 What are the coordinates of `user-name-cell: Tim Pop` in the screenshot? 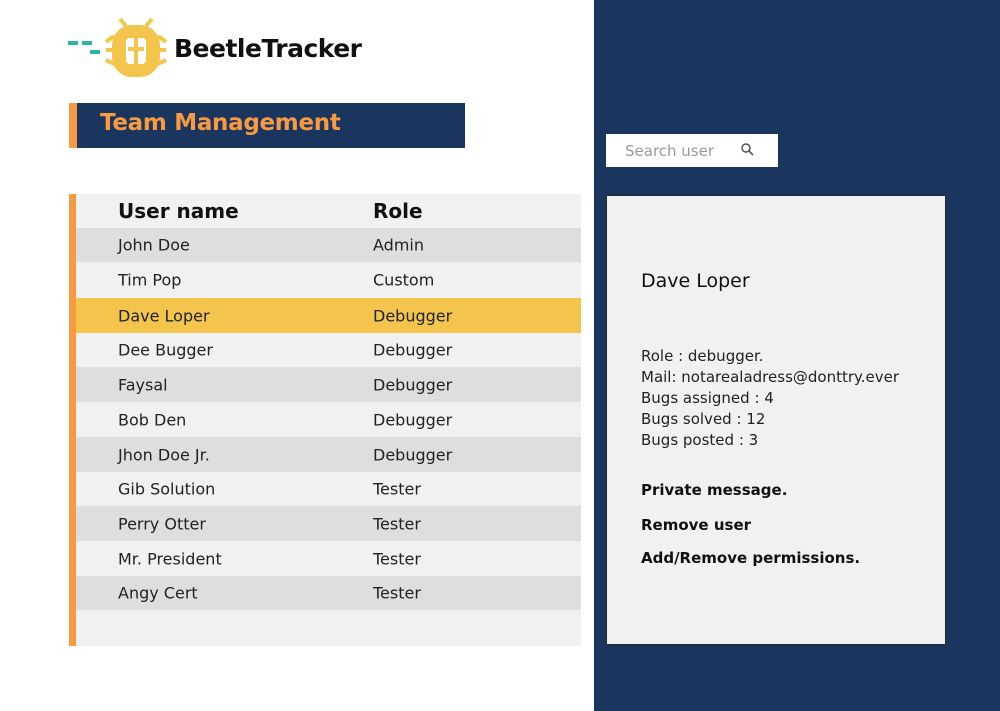 It's located at (150, 280).